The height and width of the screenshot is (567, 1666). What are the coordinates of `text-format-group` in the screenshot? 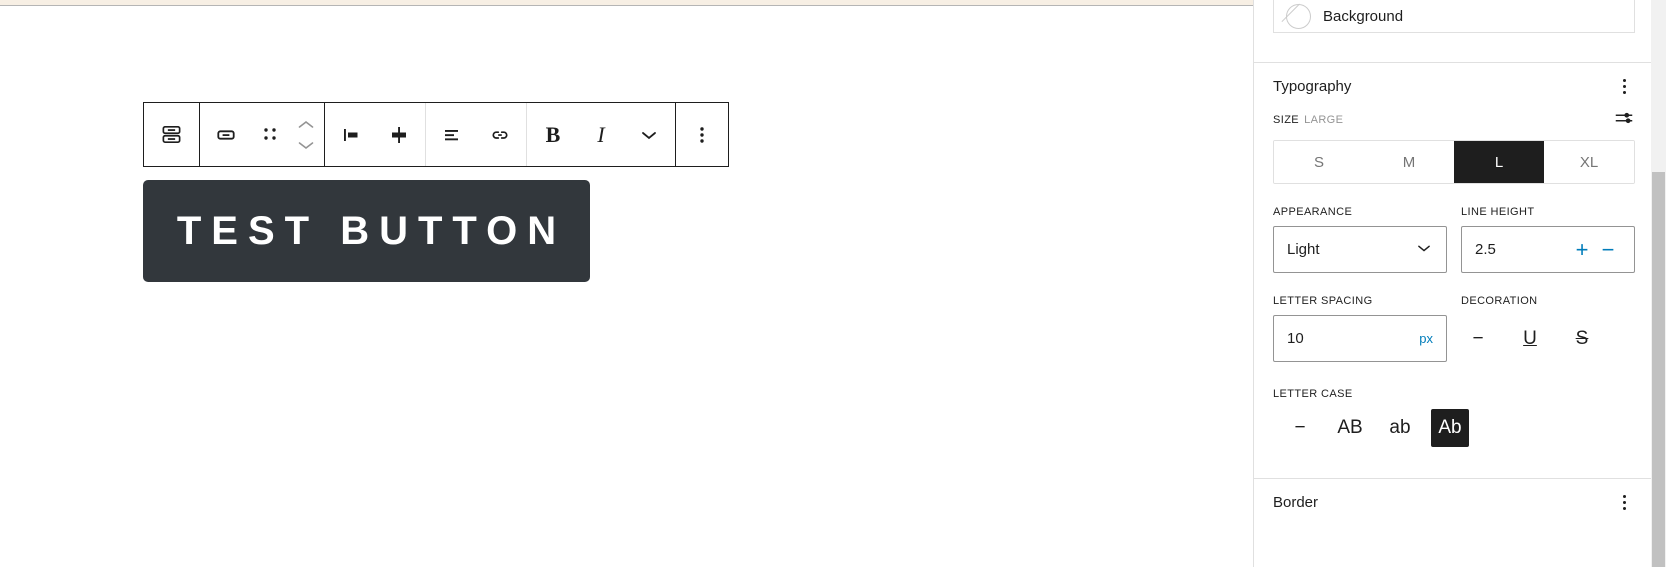 It's located at (476, 134).